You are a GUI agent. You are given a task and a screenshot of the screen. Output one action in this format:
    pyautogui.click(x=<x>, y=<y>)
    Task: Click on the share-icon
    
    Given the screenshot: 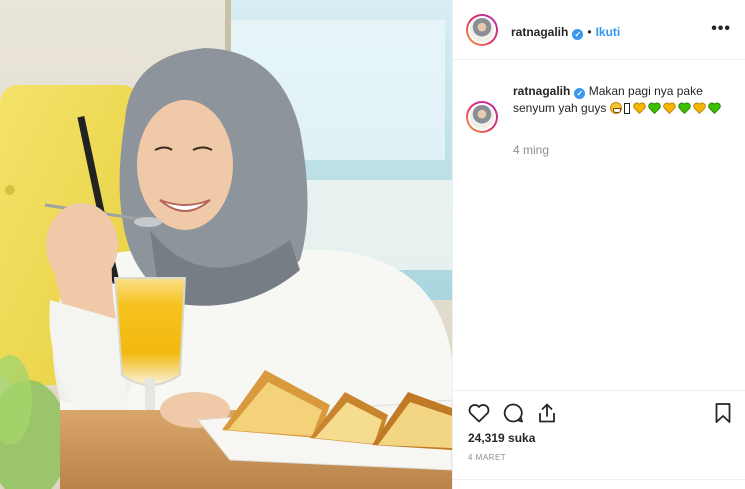 What is the action you would take?
    pyautogui.click(x=547, y=413)
    